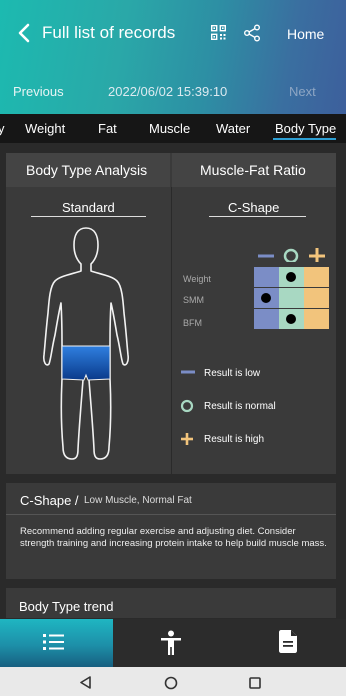 The image size is (346, 696). I want to click on legend-normal: Result is normal, so click(240, 406).